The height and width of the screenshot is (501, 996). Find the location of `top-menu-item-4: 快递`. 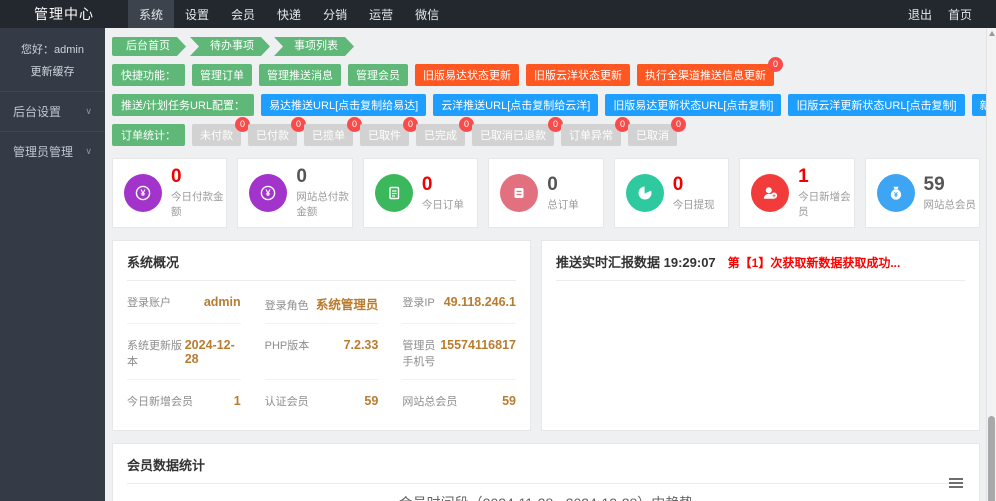

top-menu-item-4: 快递 is located at coordinates (289, 14).